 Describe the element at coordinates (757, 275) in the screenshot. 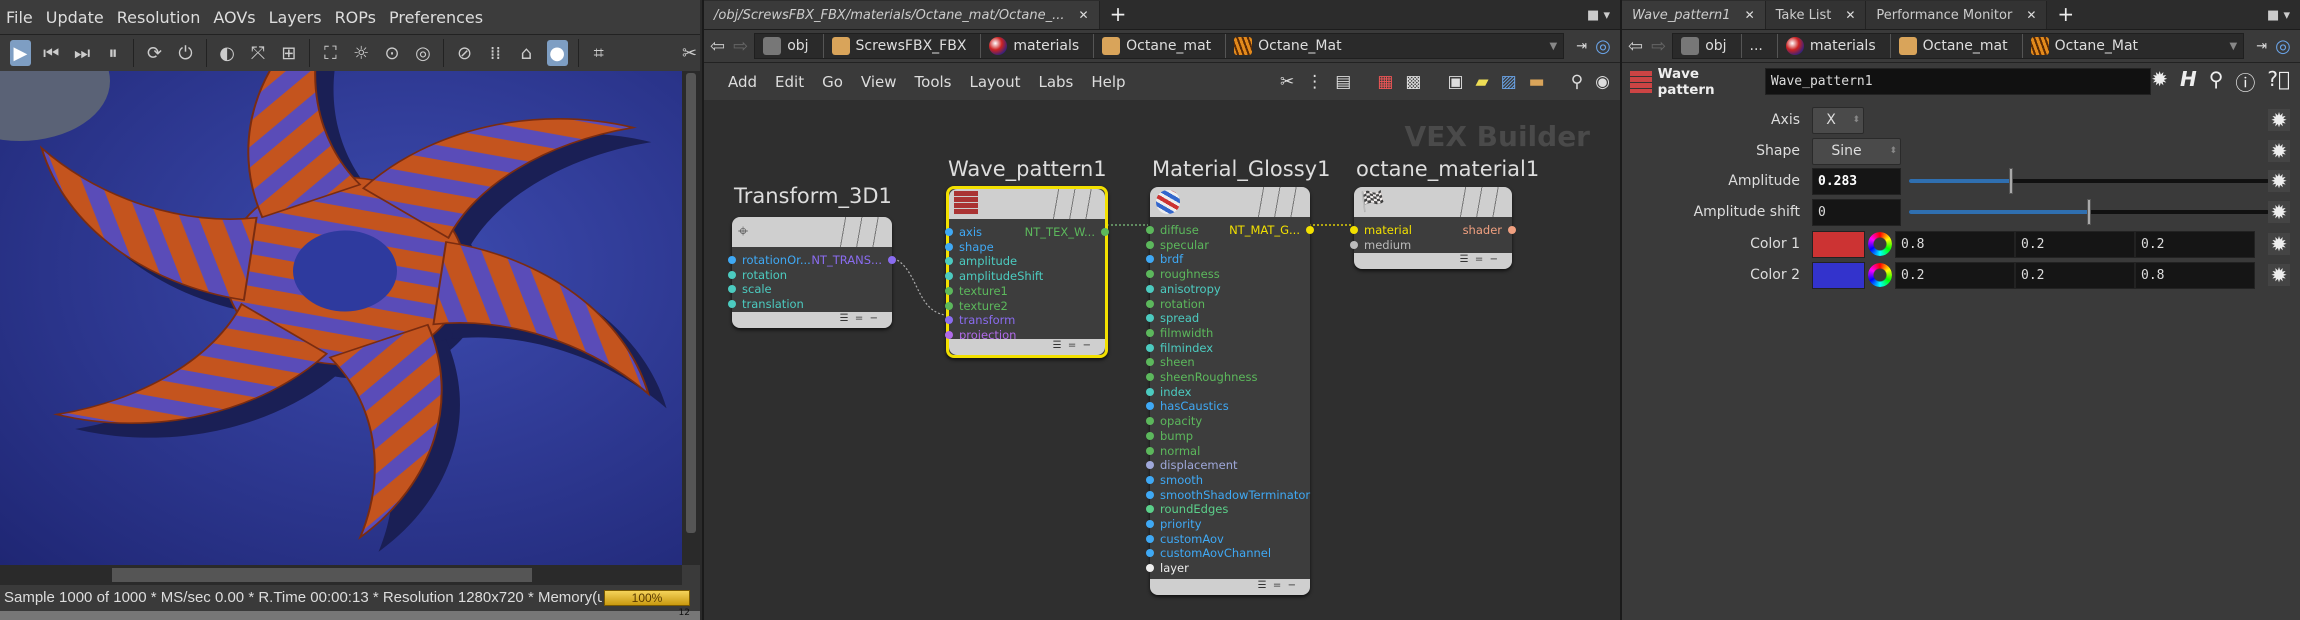

I see `input-port-rotation: rotation` at that location.